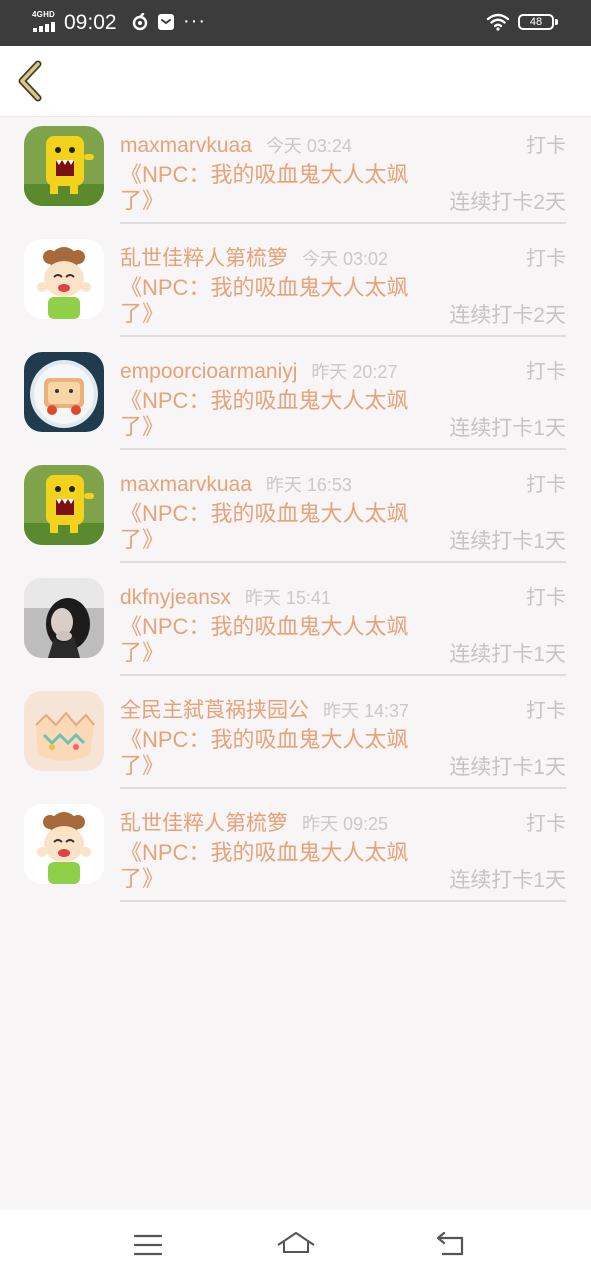 This screenshot has height=1280, width=591. What do you see at coordinates (354, 372) in the screenshot?
I see `checkin-time: 昨天 20:27` at bounding box center [354, 372].